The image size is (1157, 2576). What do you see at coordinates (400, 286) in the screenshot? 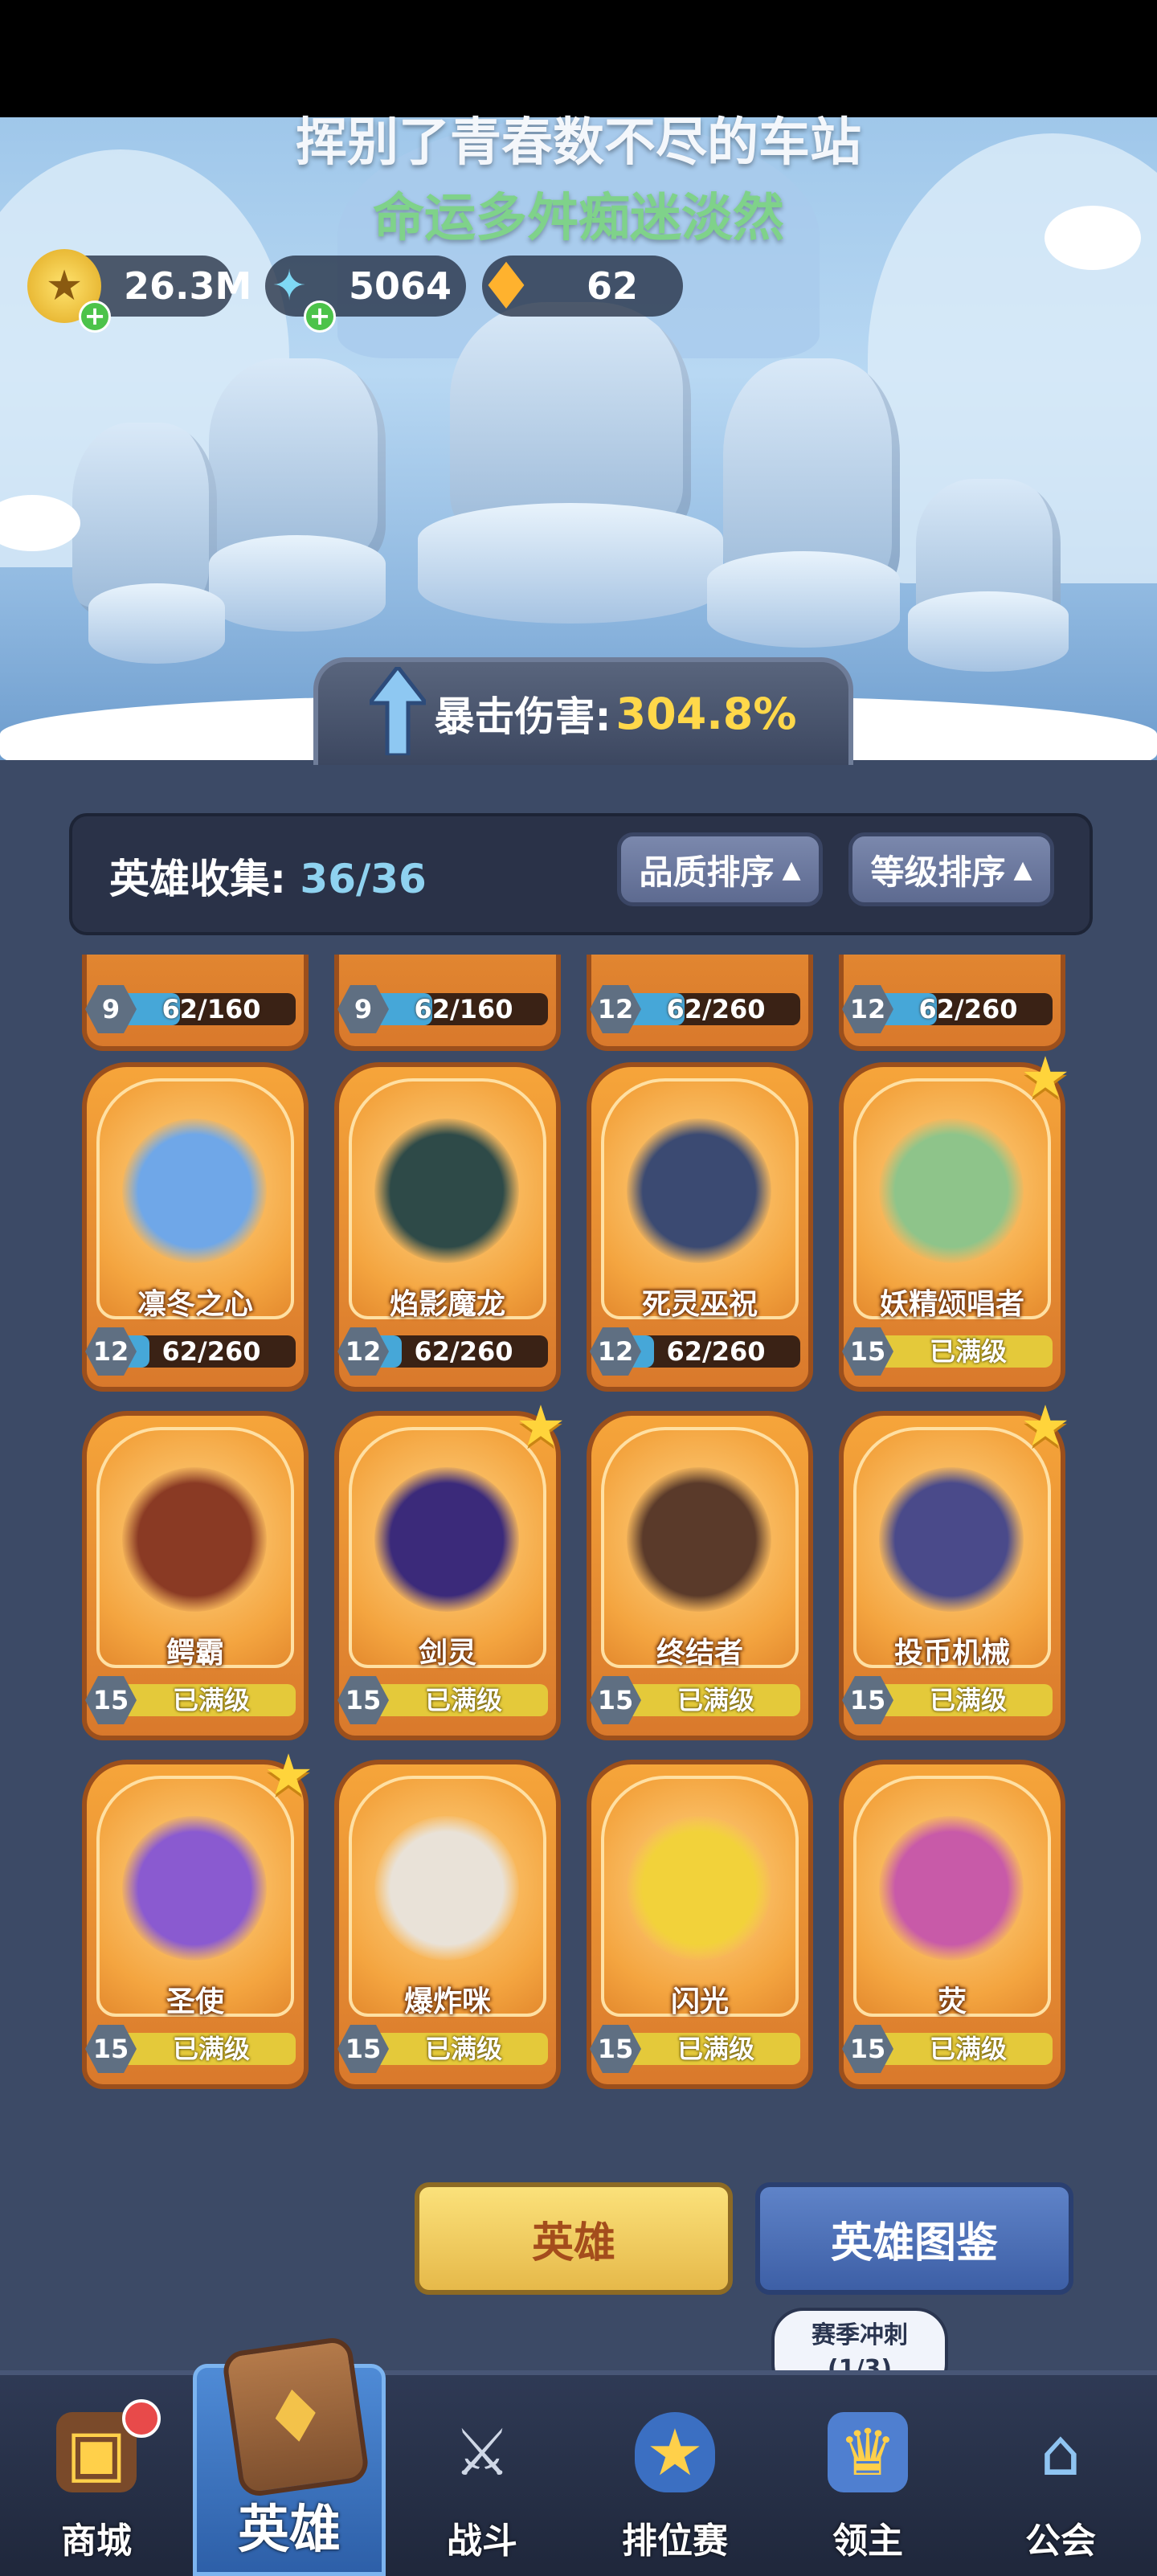
I see `diamond-value: 5064` at bounding box center [400, 286].